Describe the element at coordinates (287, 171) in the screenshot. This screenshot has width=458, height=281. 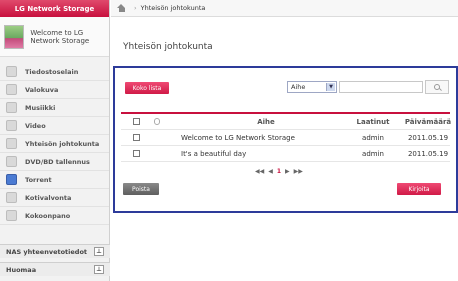
I see `next-page-button: ▶` at that location.